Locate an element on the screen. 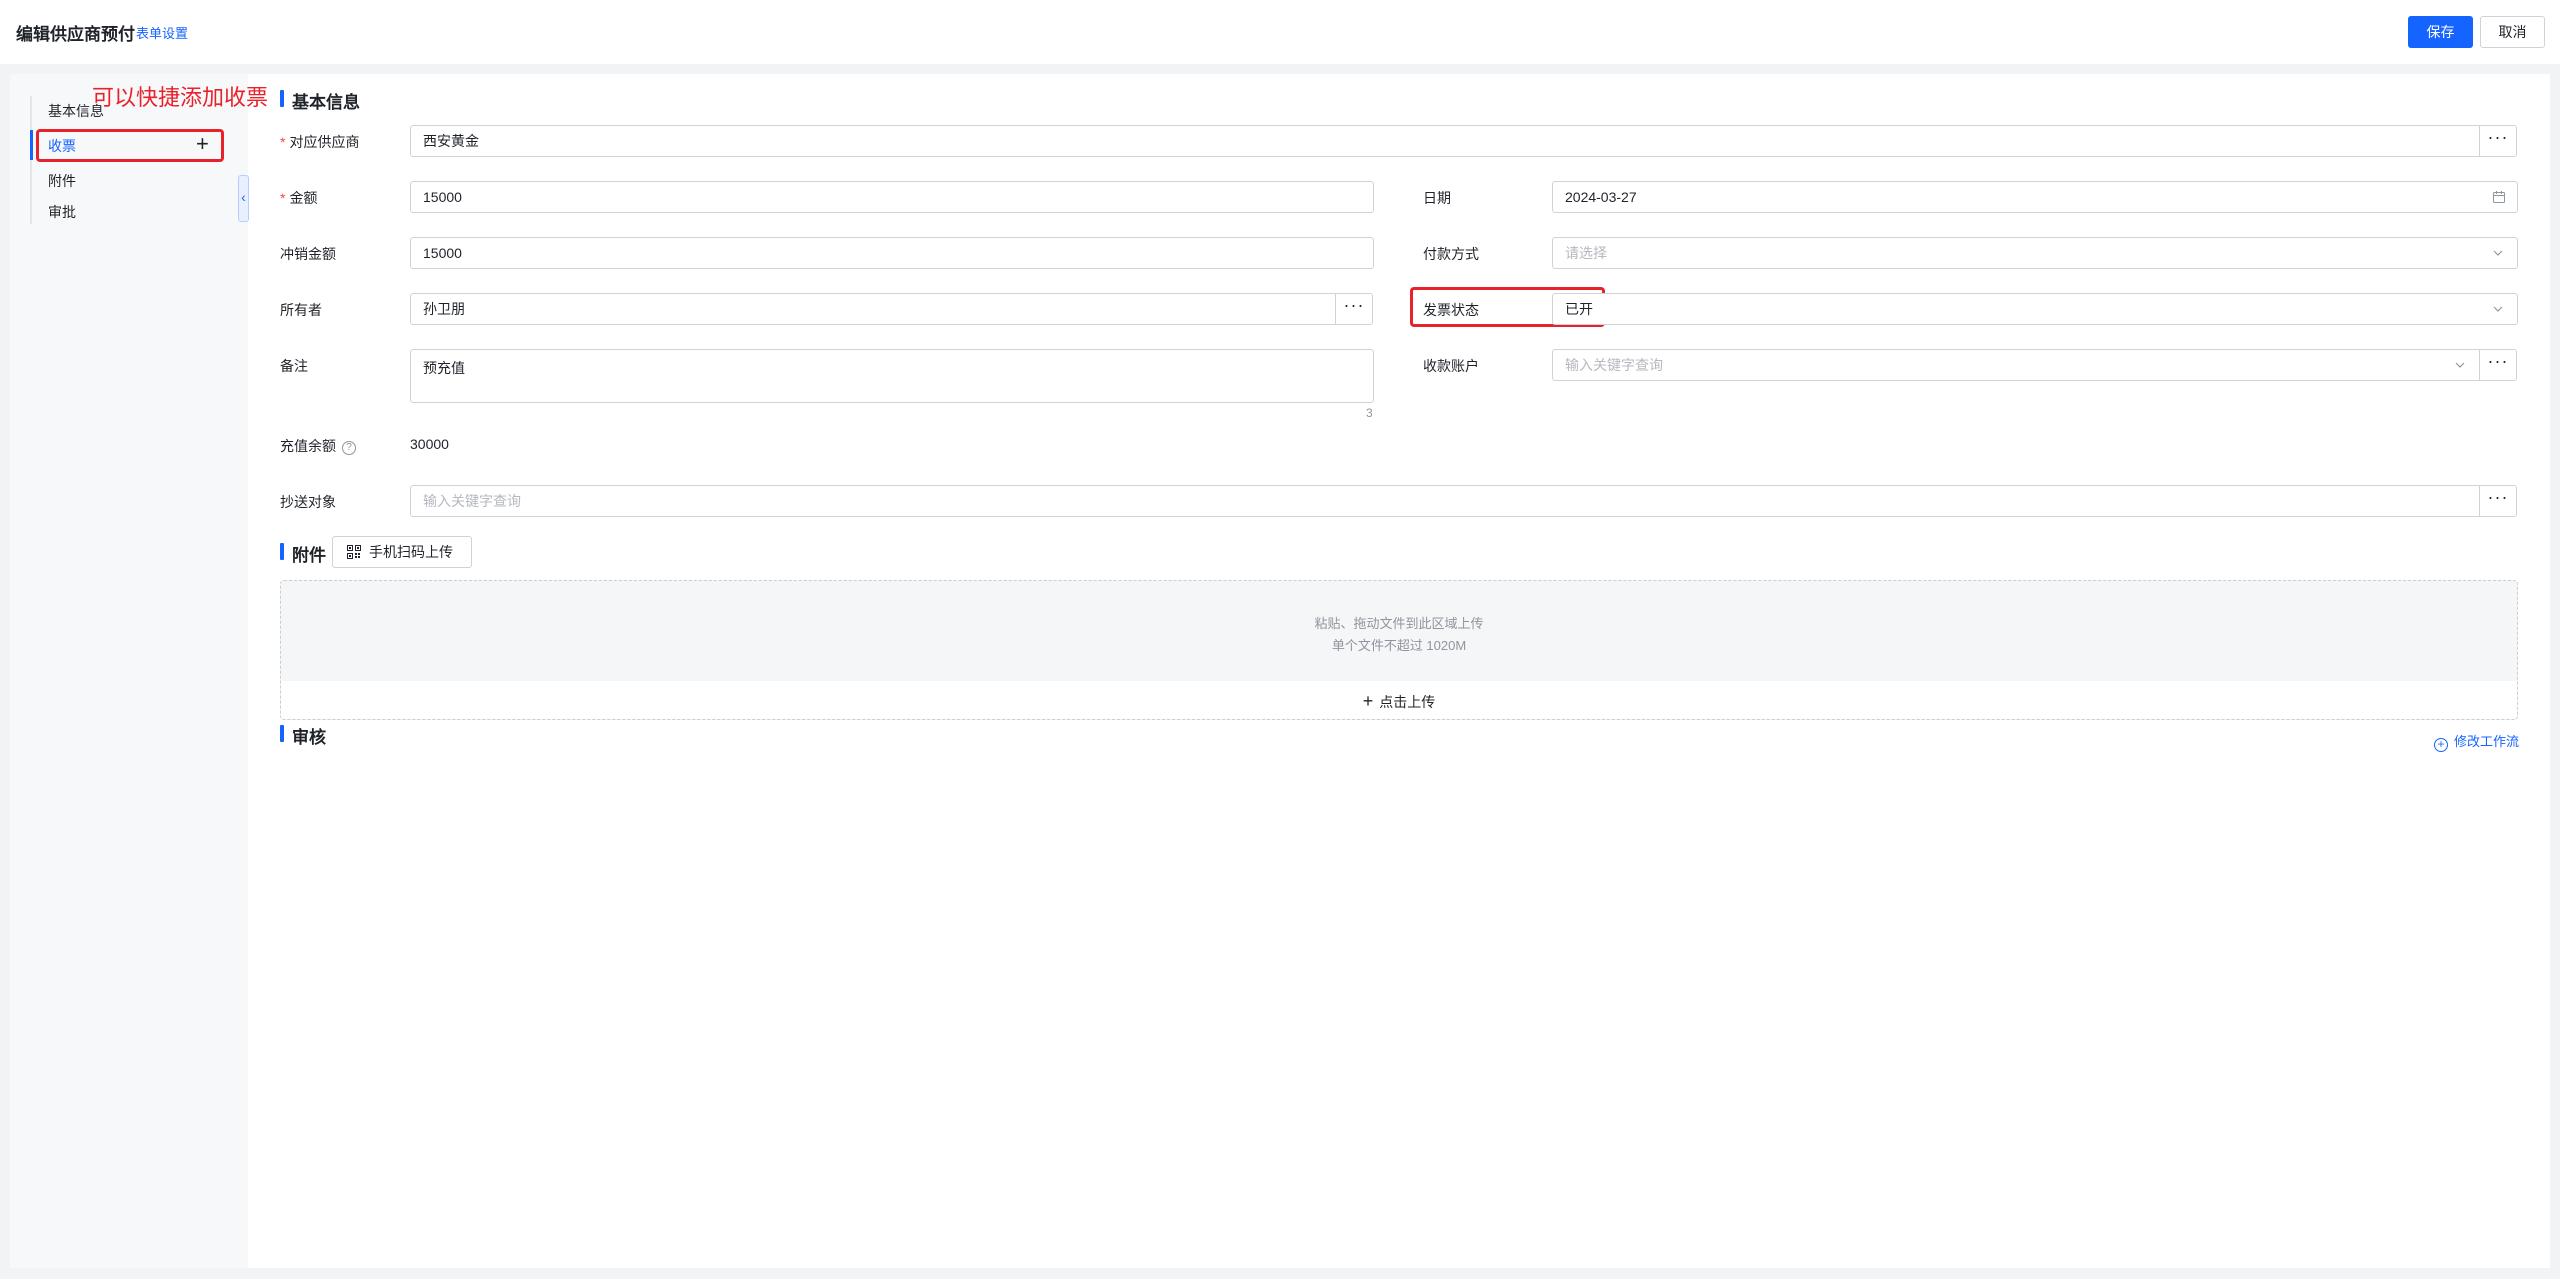 The width and height of the screenshot is (2560, 1279). upload-size-limit: 单个文件不超过 1020M is located at coordinates (1399, 645).